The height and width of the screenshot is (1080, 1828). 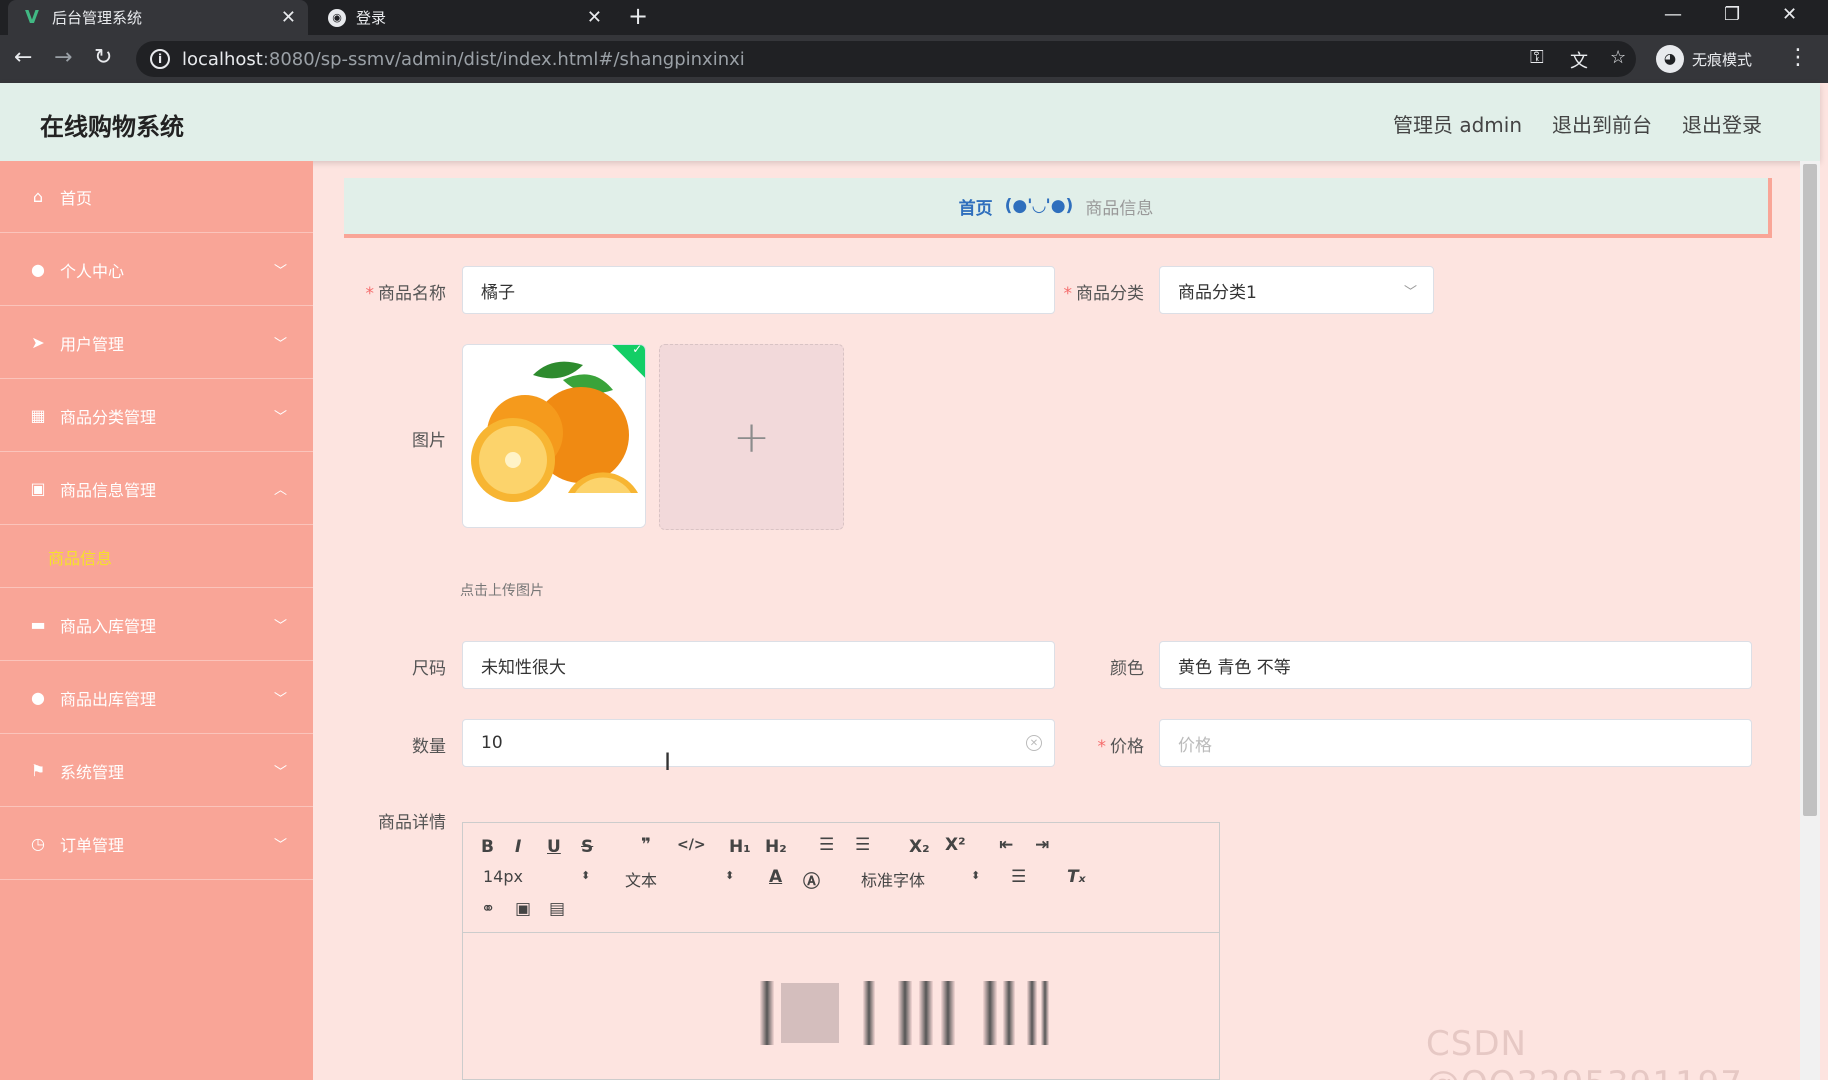 What do you see at coordinates (691, 845) in the screenshot?
I see `code-block-icon: </>` at bounding box center [691, 845].